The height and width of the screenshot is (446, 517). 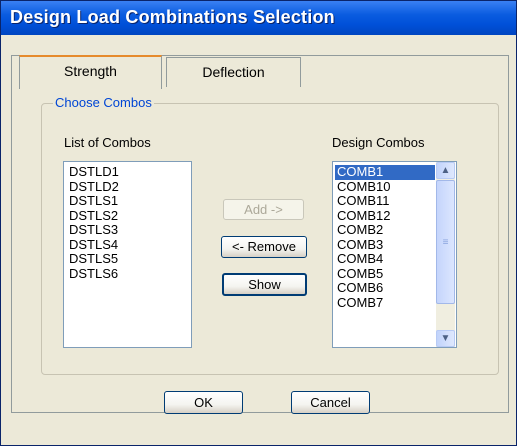 I want to click on choose-combos-label: Choose Combos, so click(x=103, y=102).